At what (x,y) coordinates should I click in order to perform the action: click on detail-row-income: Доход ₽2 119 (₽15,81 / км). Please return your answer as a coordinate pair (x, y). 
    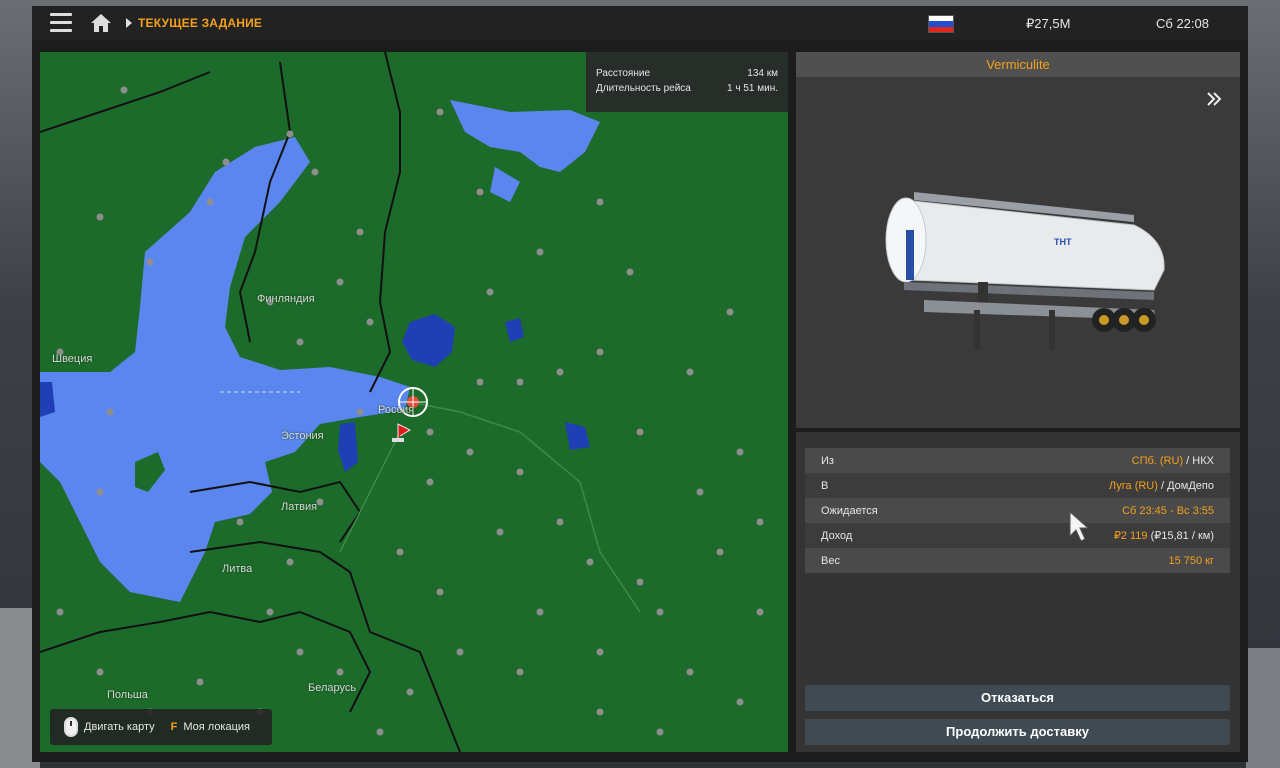
    Looking at the image, I should click on (1017, 535).